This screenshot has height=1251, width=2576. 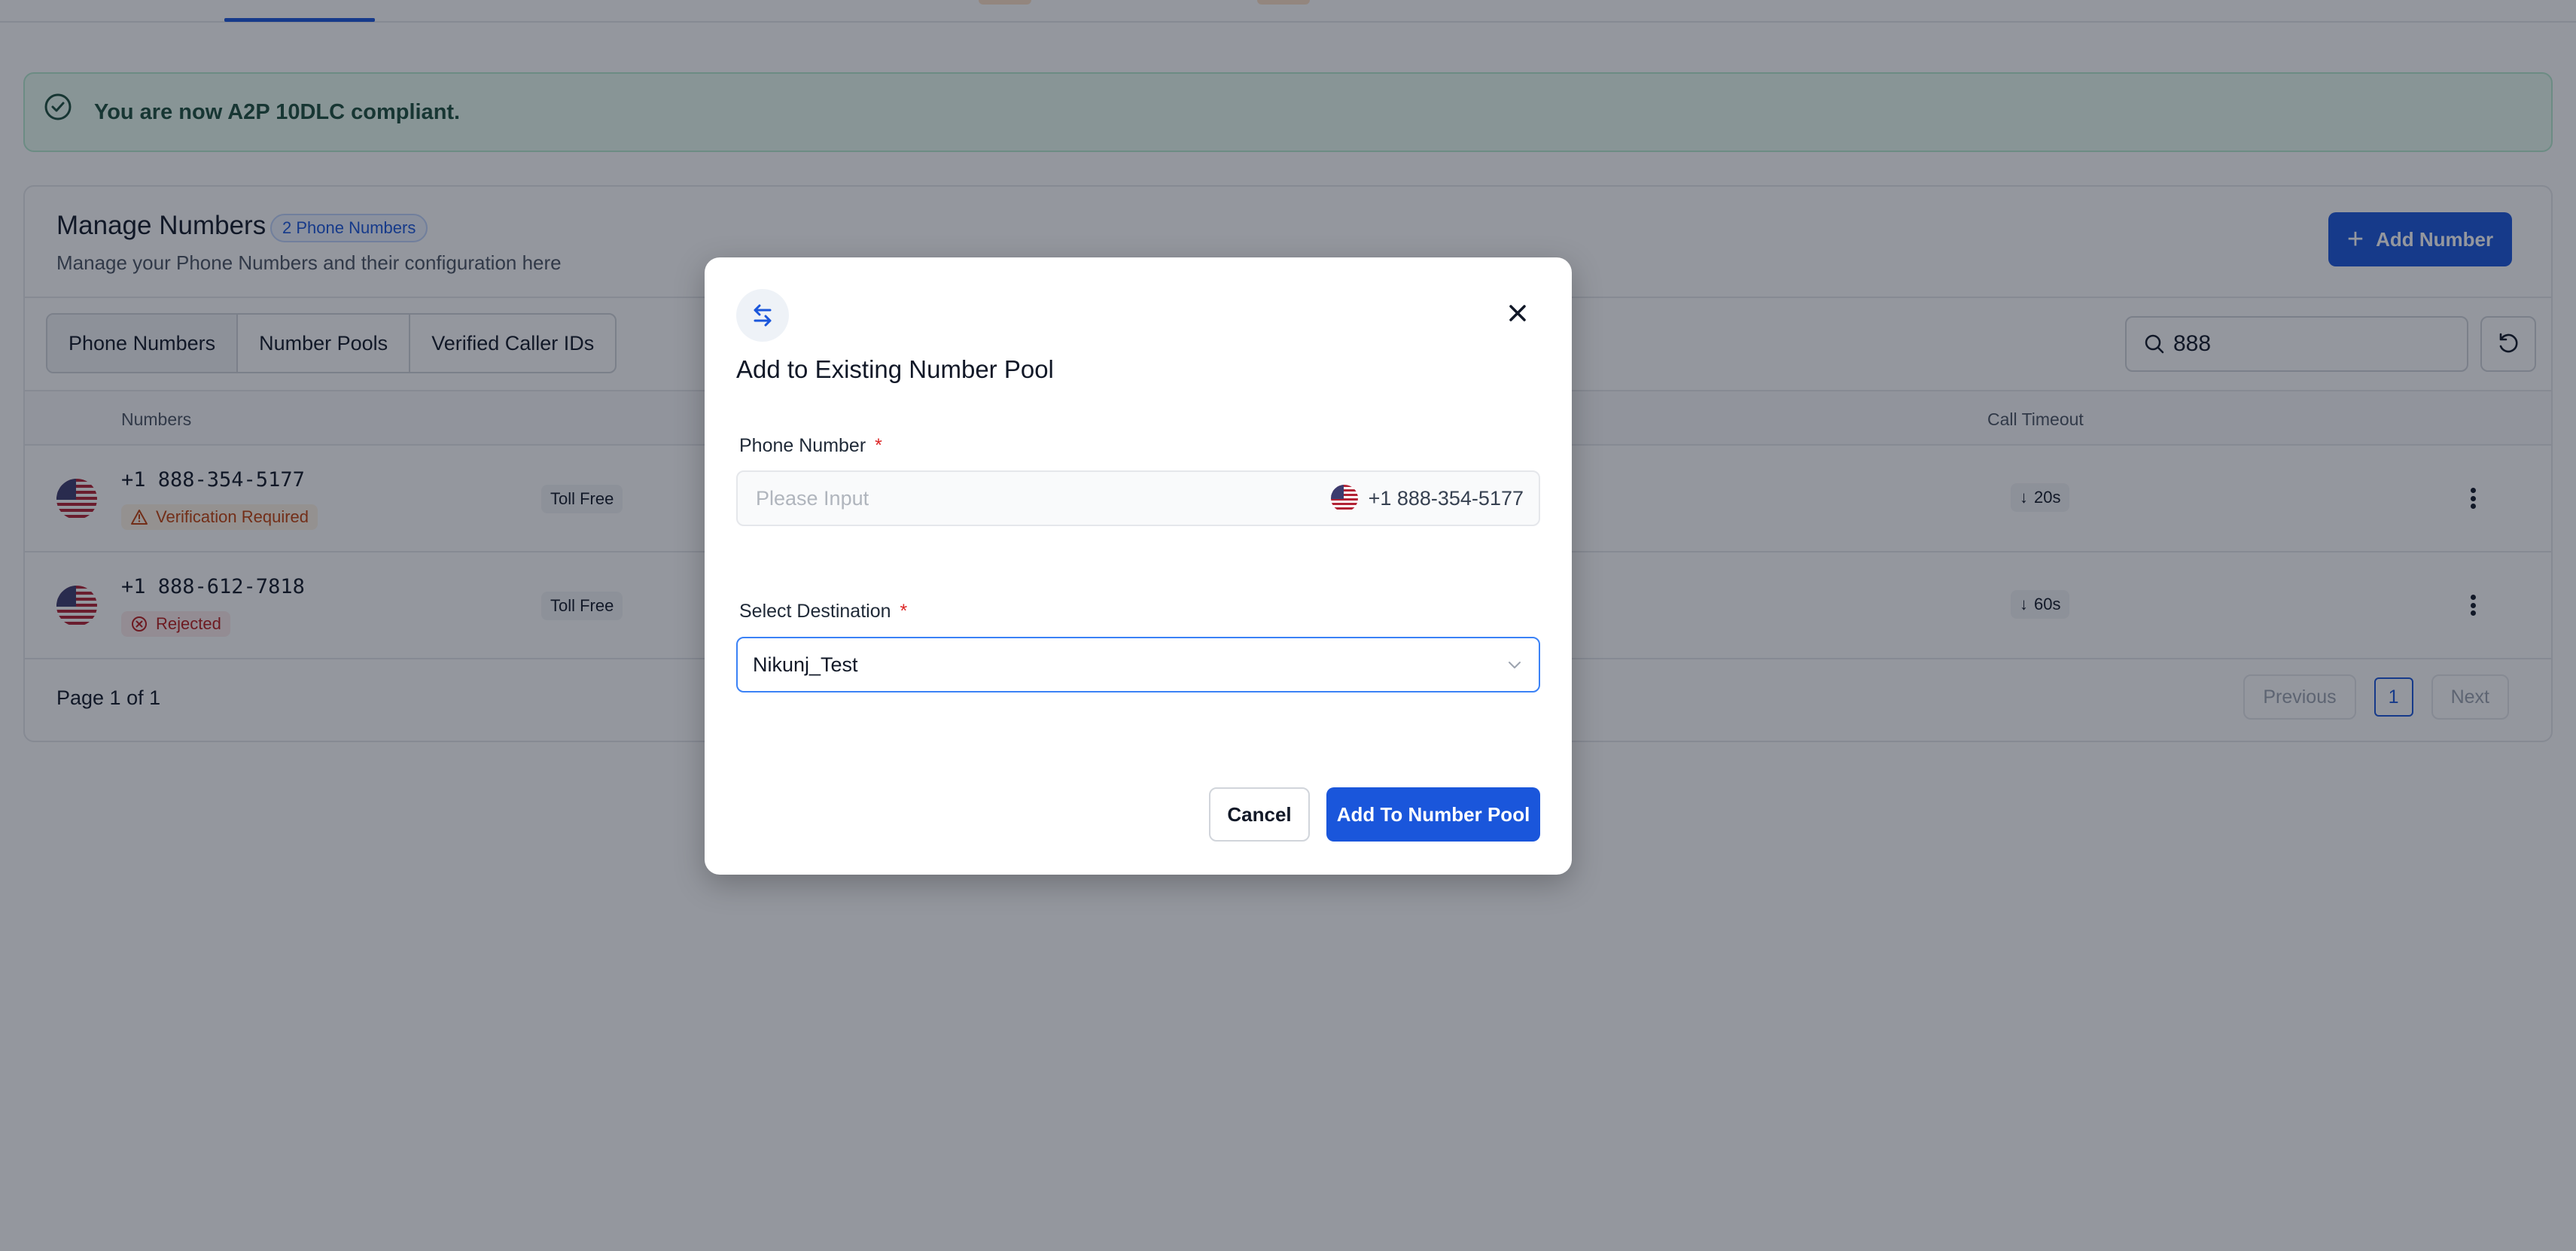 I want to click on dialog-title: Add to Existing Number Pool, so click(x=895, y=369).